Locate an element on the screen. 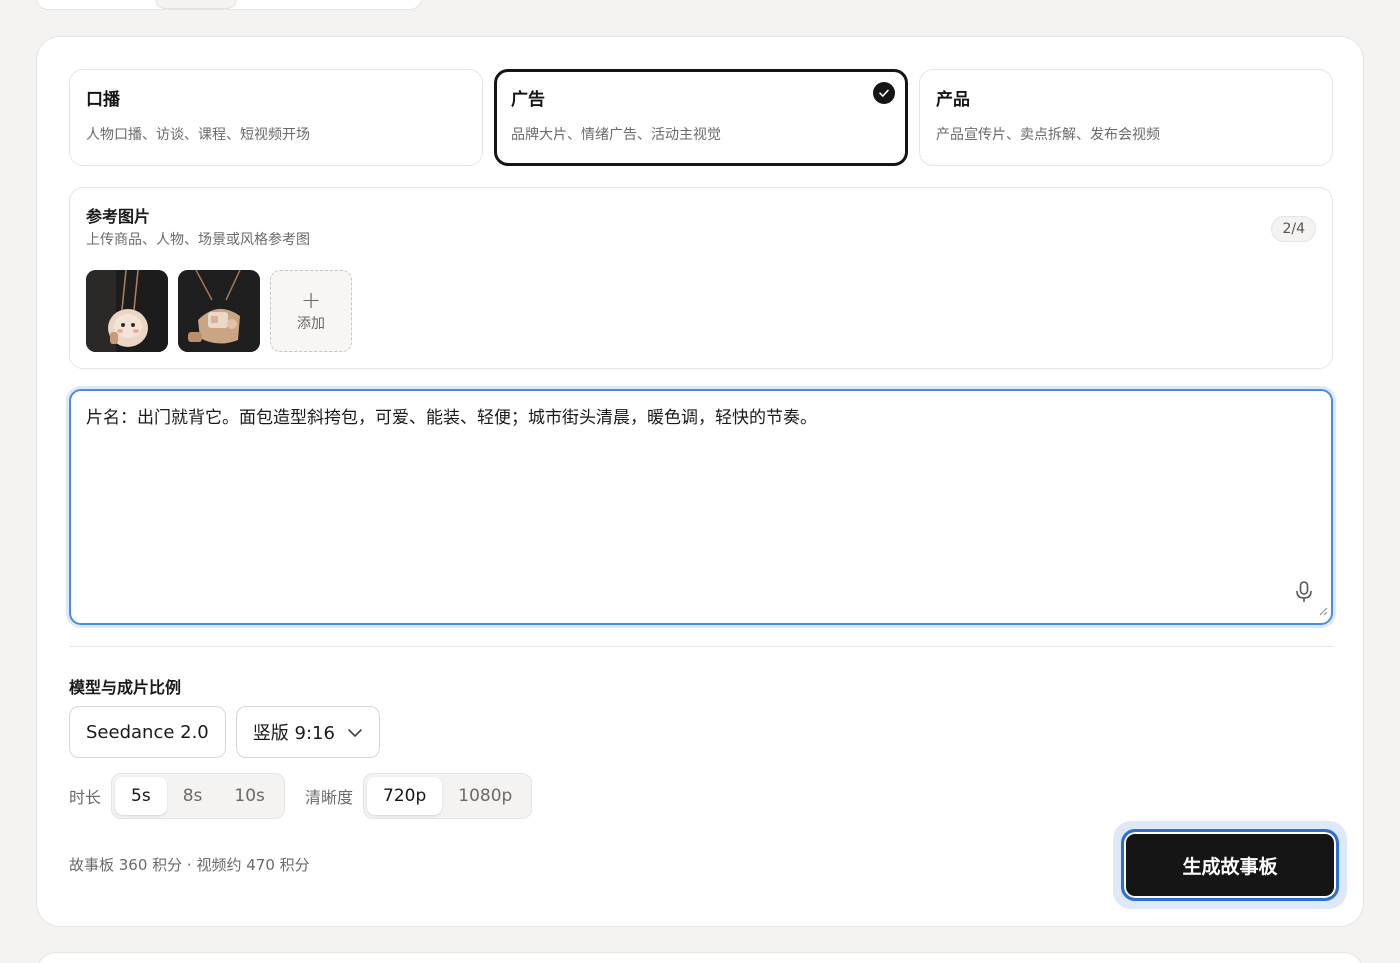  mode-desc: 人物口播、访谈、课程、短视频开场 is located at coordinates (198, 135).